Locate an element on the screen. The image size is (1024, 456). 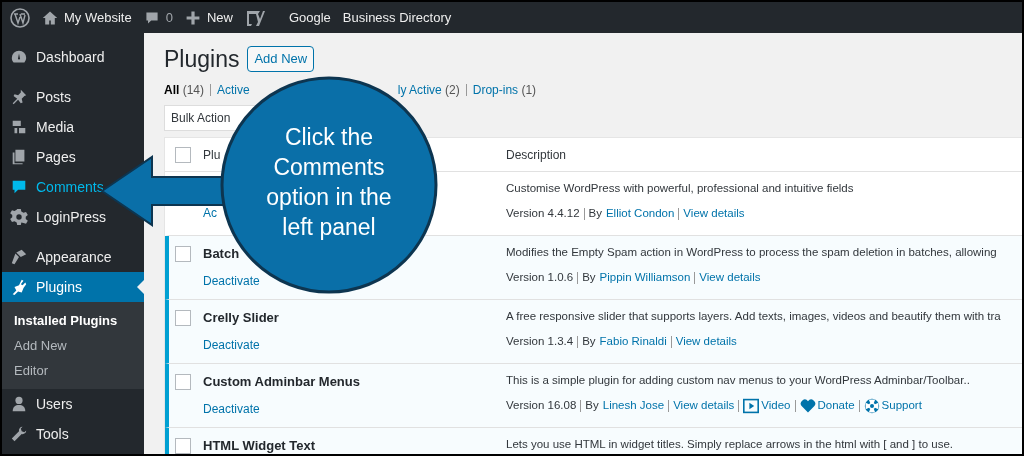
plus-icon is located at coordinates (192, 17).